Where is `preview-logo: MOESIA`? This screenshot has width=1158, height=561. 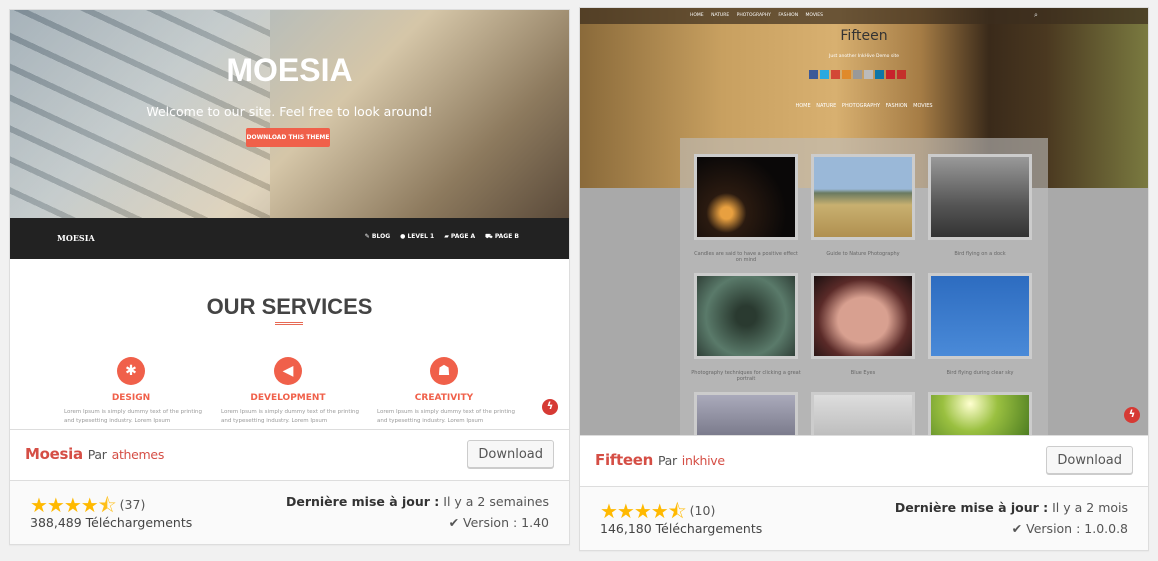 preview-logo: MOESIA is located at coordinates (76, 238).